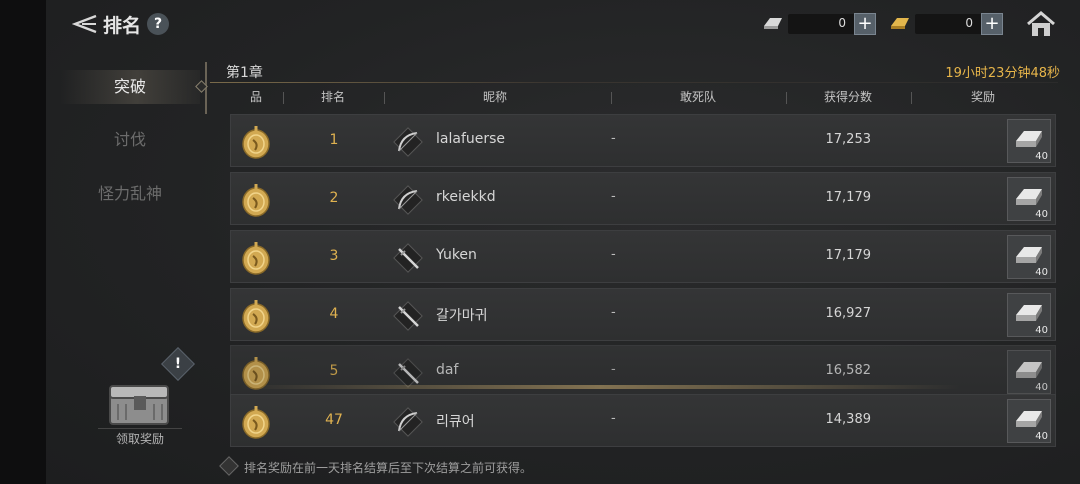 This screenshot has width=1080, height=484. I want to click on reward-chest-icon, so click(140, 403).